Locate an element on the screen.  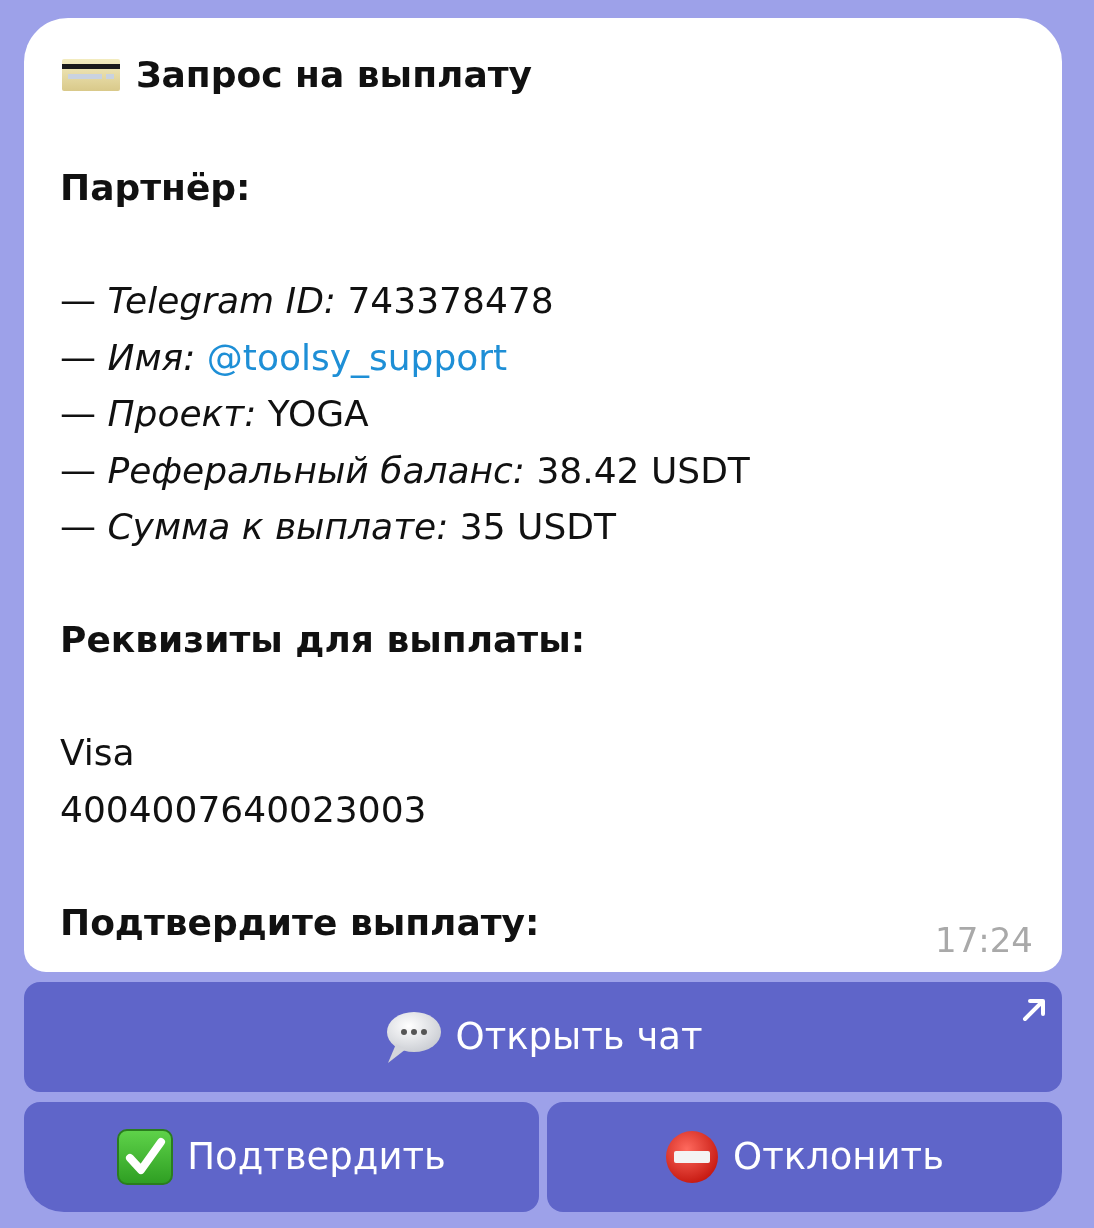
detail-line: — Сумма к выплате: 35 USDT is located at coordinates (338, 527).